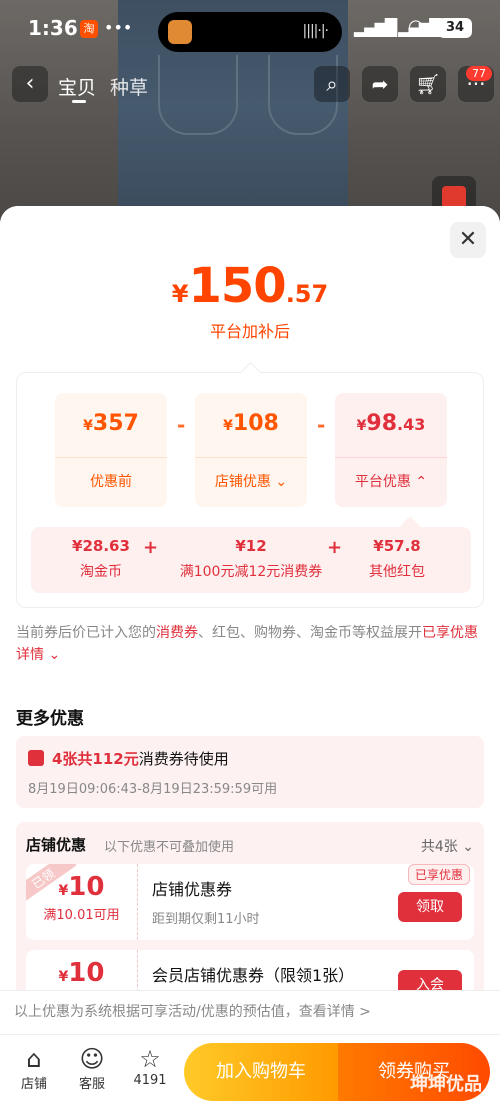 This screenshot has height=1111, width=500. What do you see at coordinates (111, 482) in the screenshot?
I see `original-price-label: 优惠前` at bounding box center [111, 482].